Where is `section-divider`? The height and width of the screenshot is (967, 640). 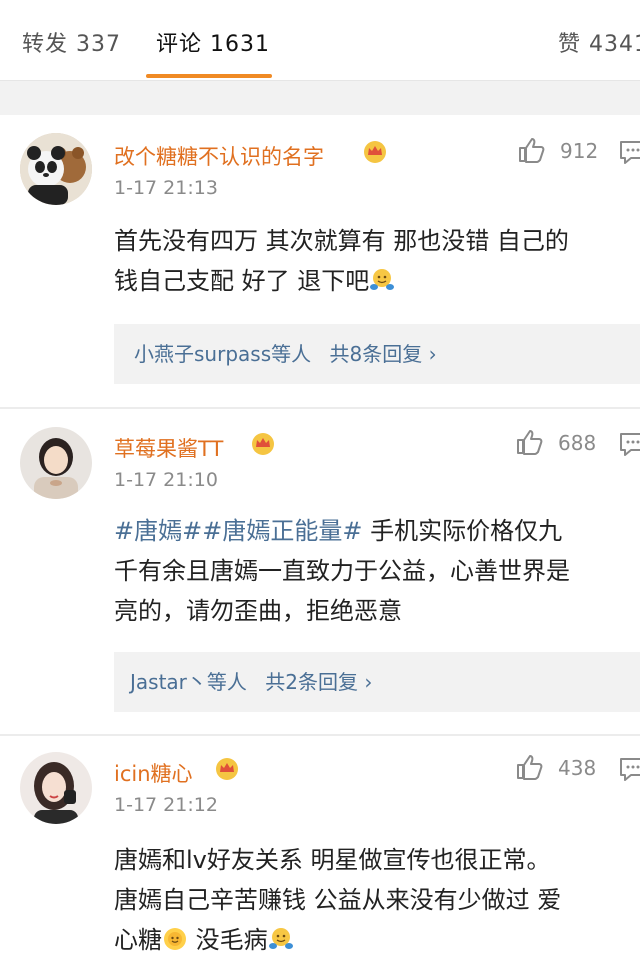 section-divider is located at coordinates (320, 98).